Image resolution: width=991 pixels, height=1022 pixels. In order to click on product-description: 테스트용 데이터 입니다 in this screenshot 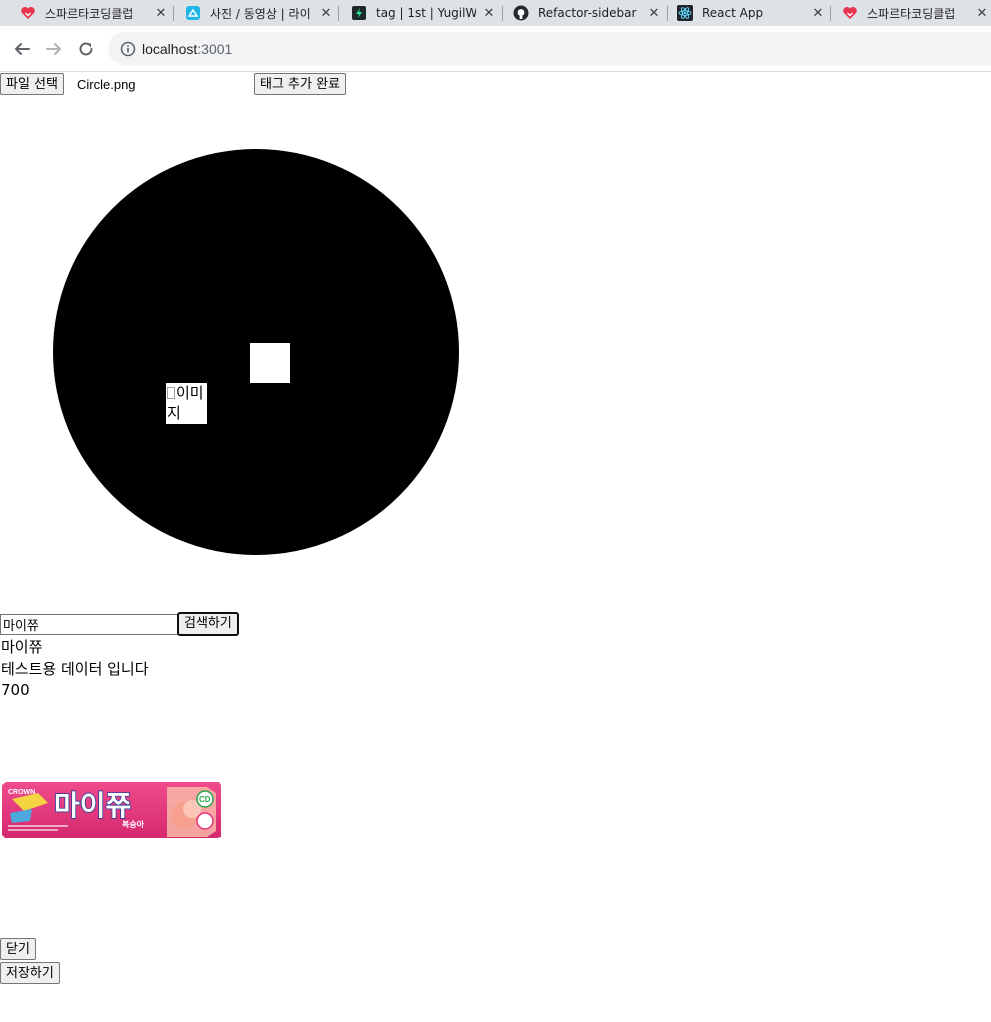, I will do `click(75, 669)`.